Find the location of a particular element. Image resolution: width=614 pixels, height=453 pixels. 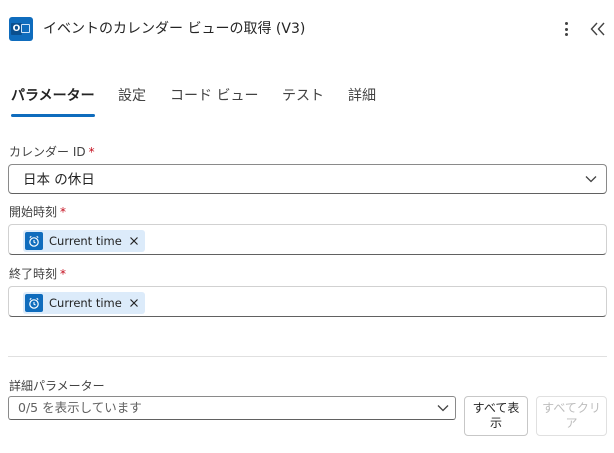

tab-settings: 設定 is located at coordinates (132, 101).